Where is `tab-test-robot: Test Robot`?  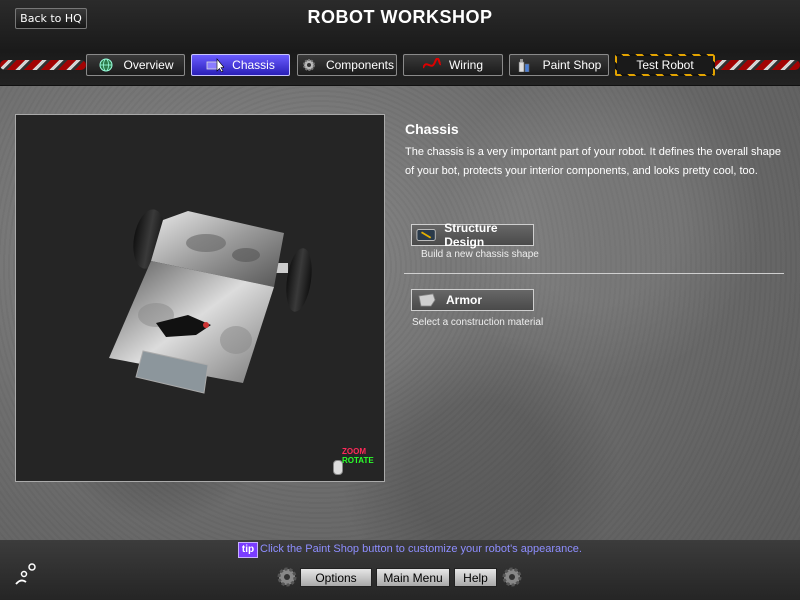
tab-test-robot: Test Robot is located at coordinates (665, 65).